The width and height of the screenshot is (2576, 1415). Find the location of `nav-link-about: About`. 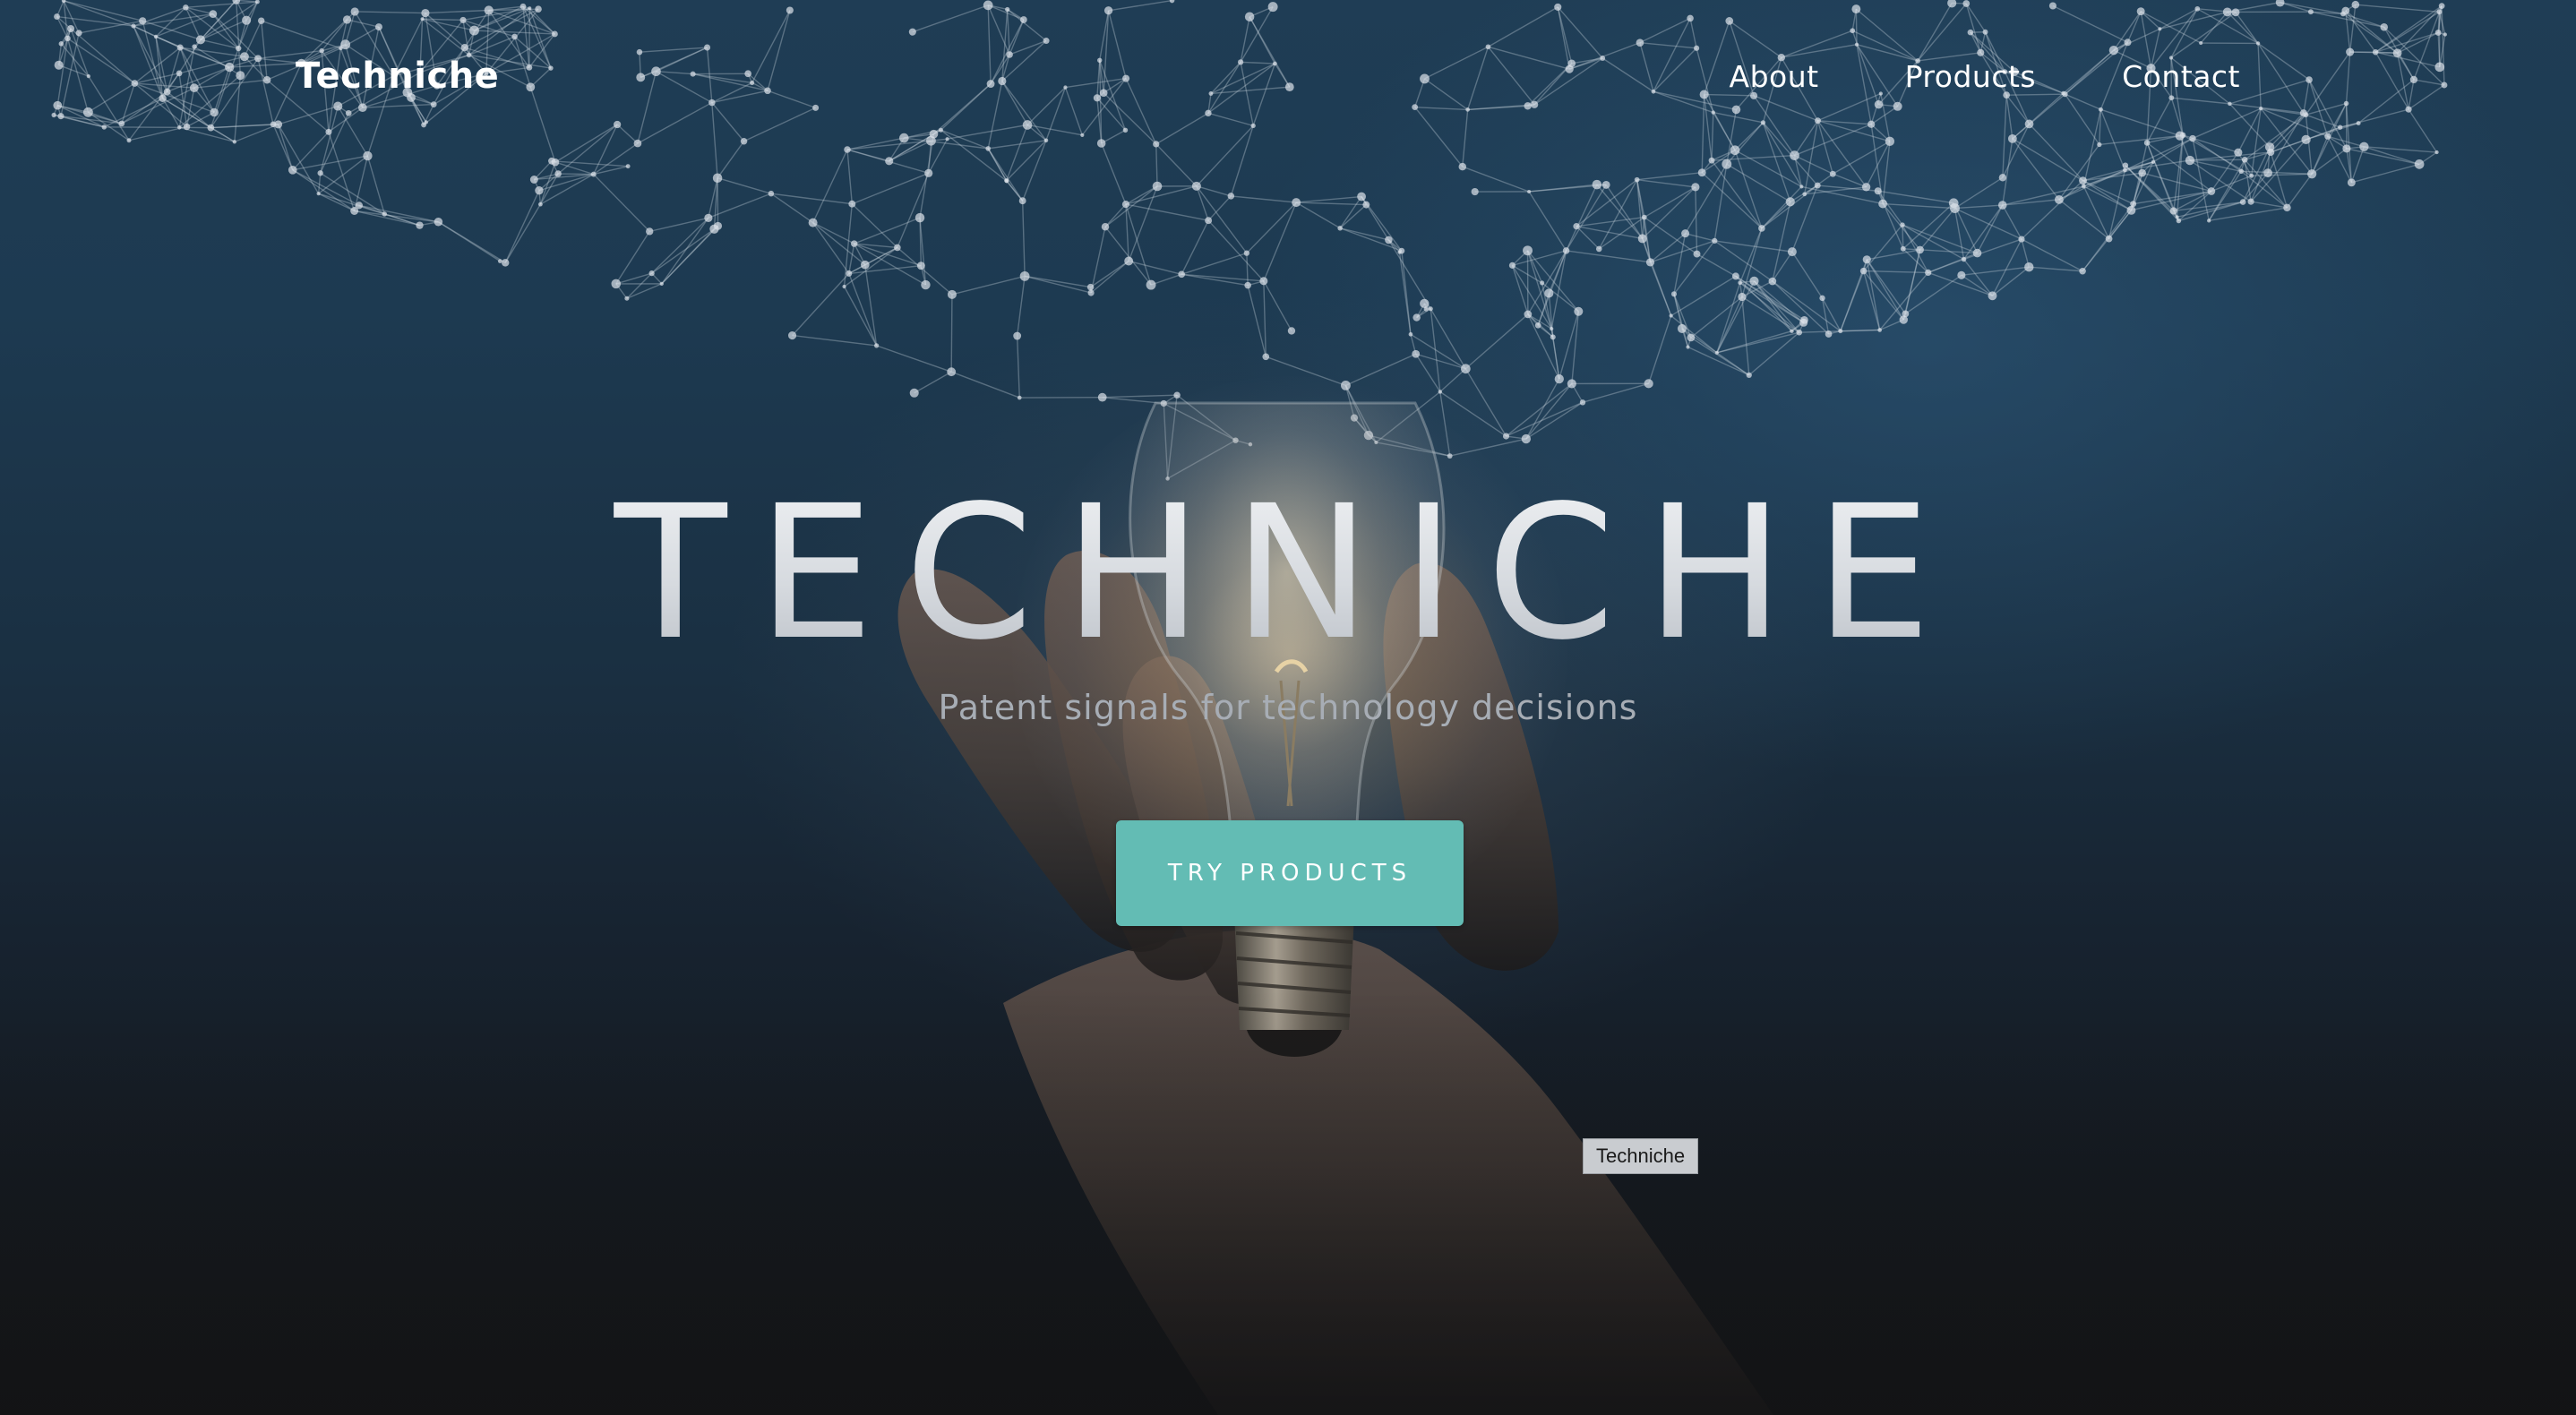

nav-link-about: About is located at coordinates (1774, 76).